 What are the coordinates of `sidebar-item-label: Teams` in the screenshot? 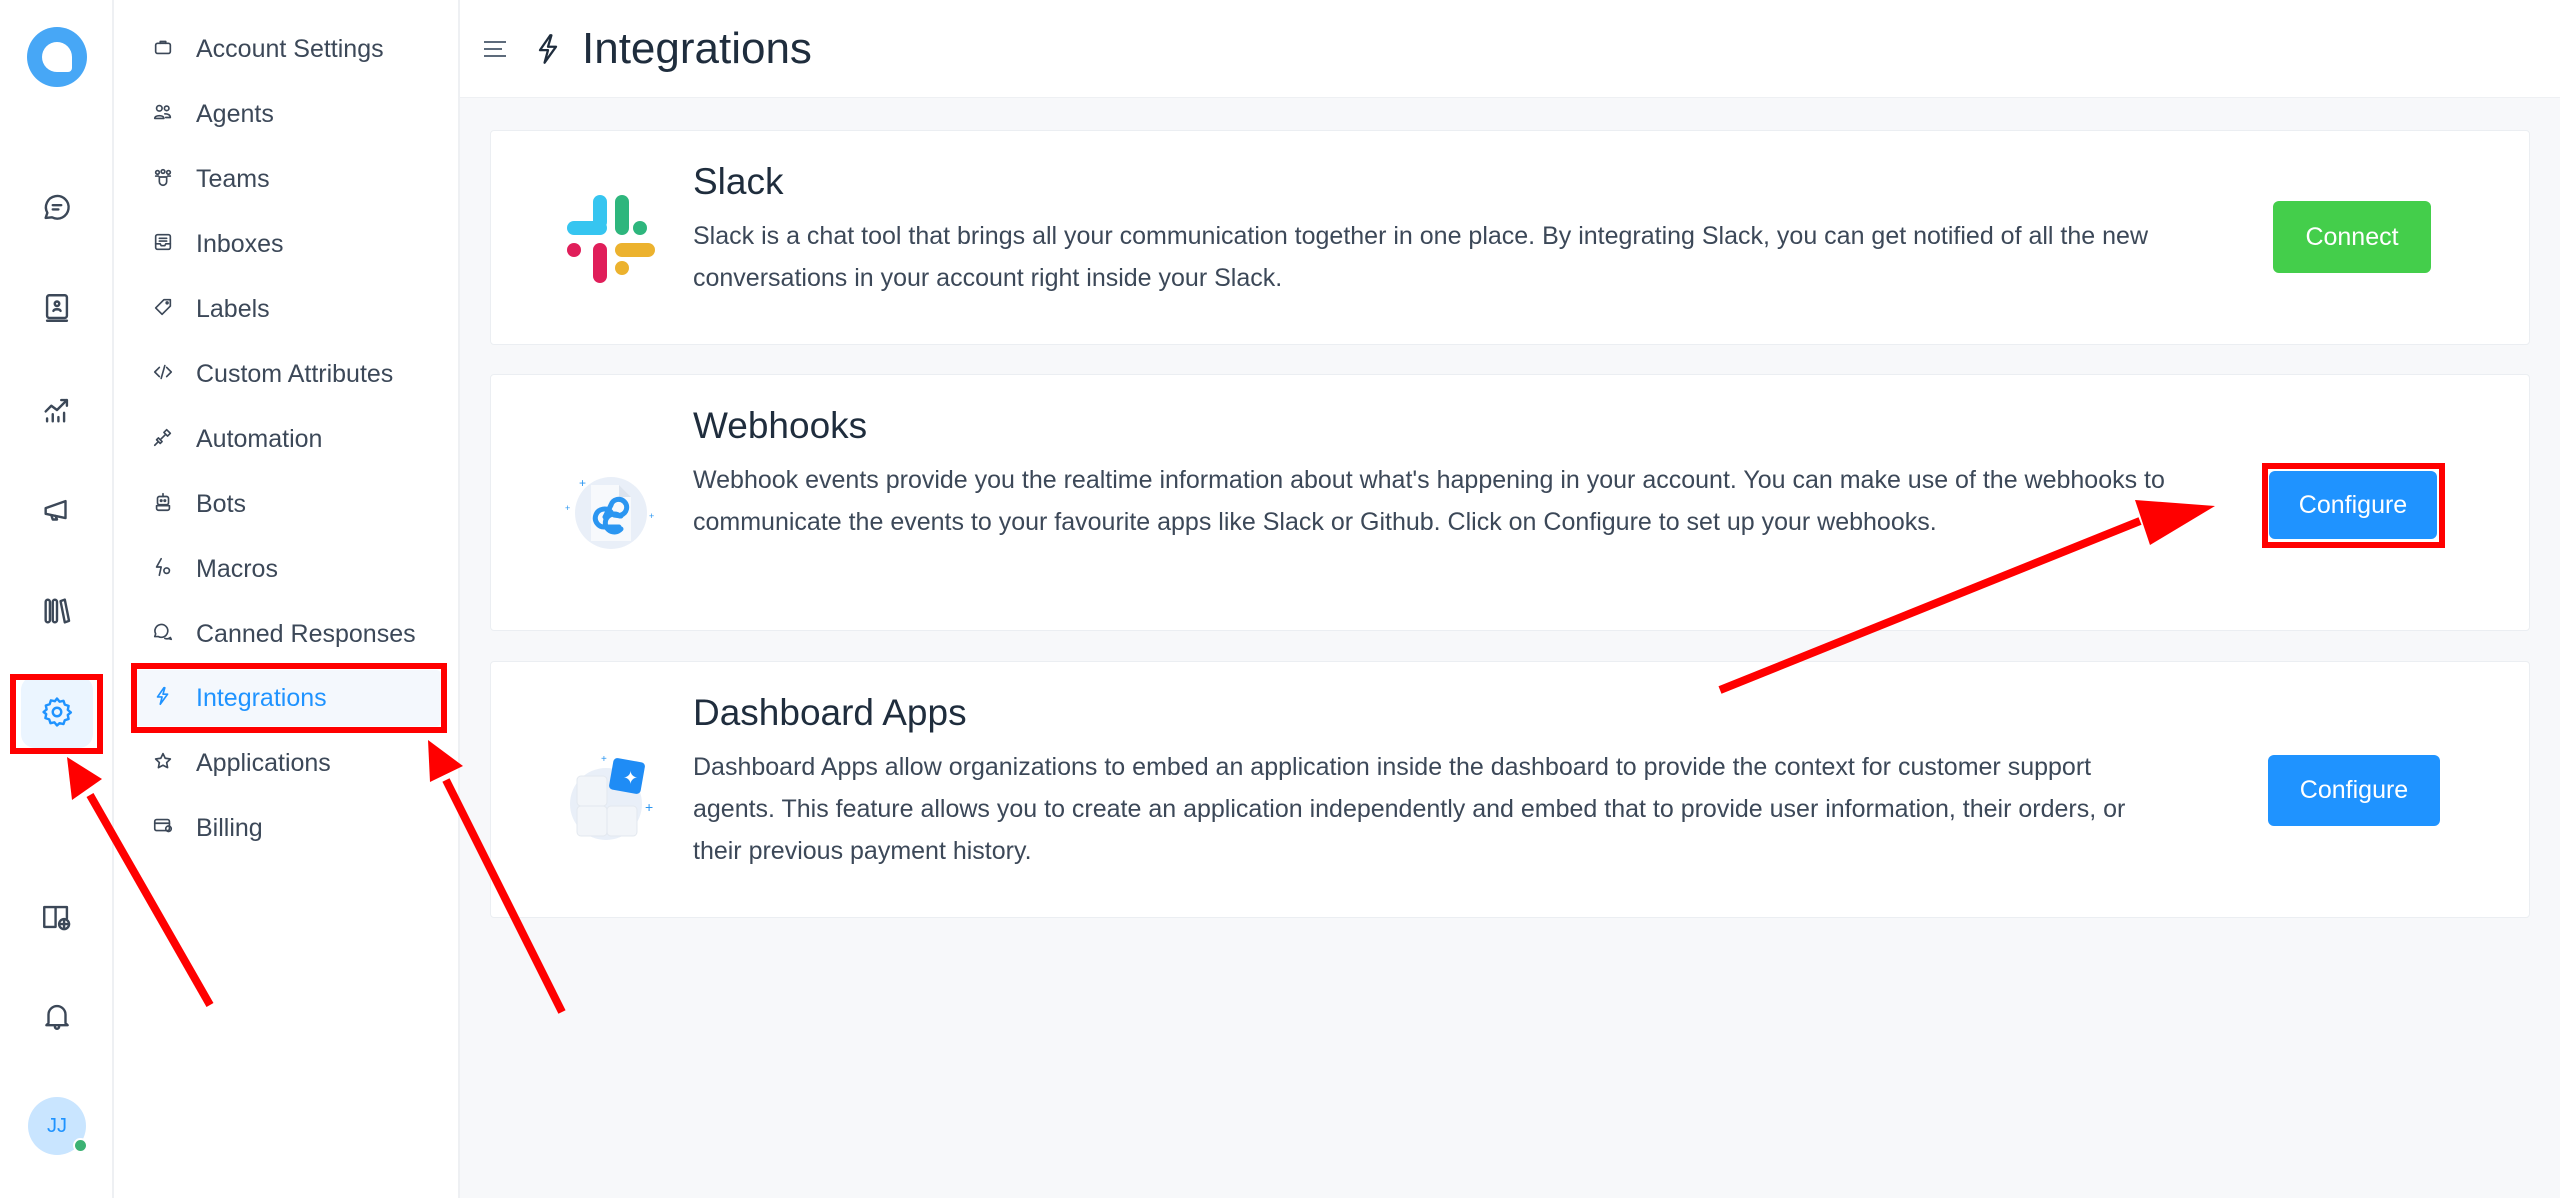 It's located at (233, 178).